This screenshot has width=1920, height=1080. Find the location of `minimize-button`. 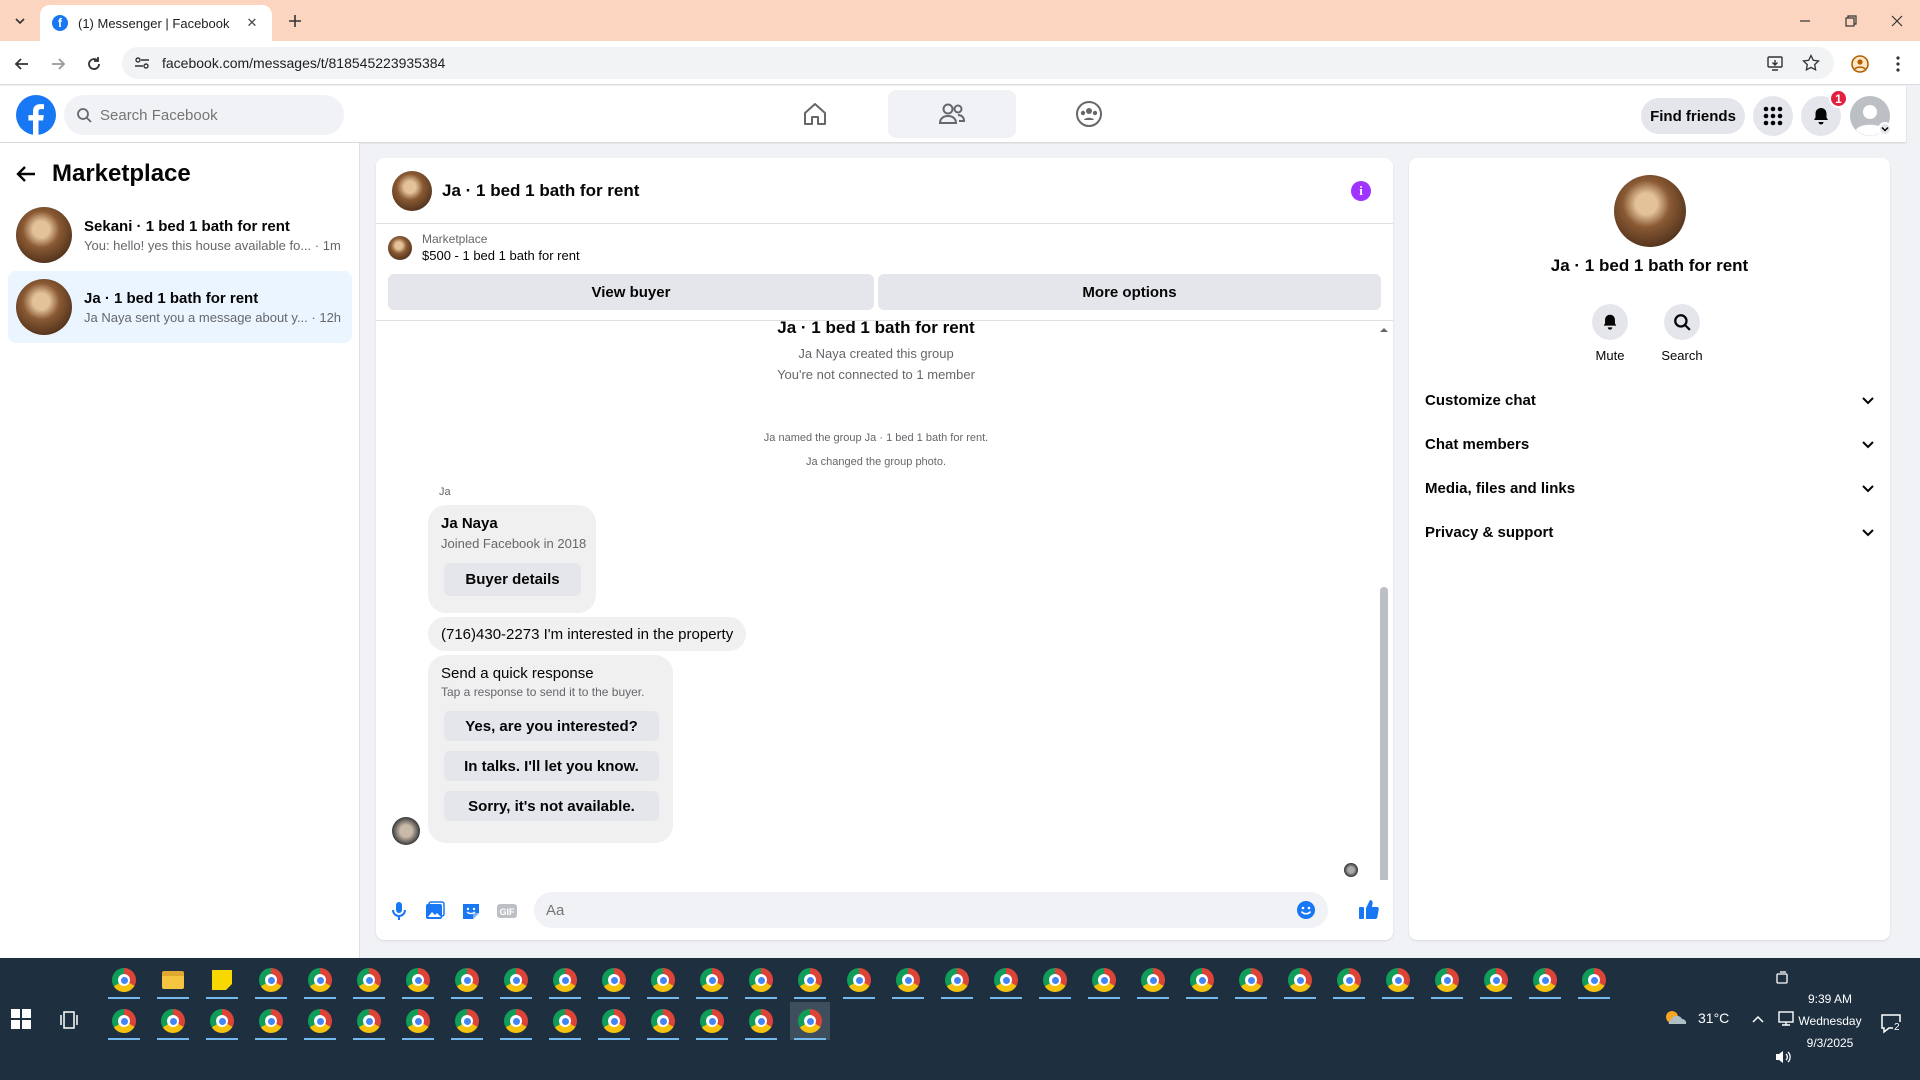

minimize-button is located at coordinates (1805, 21).